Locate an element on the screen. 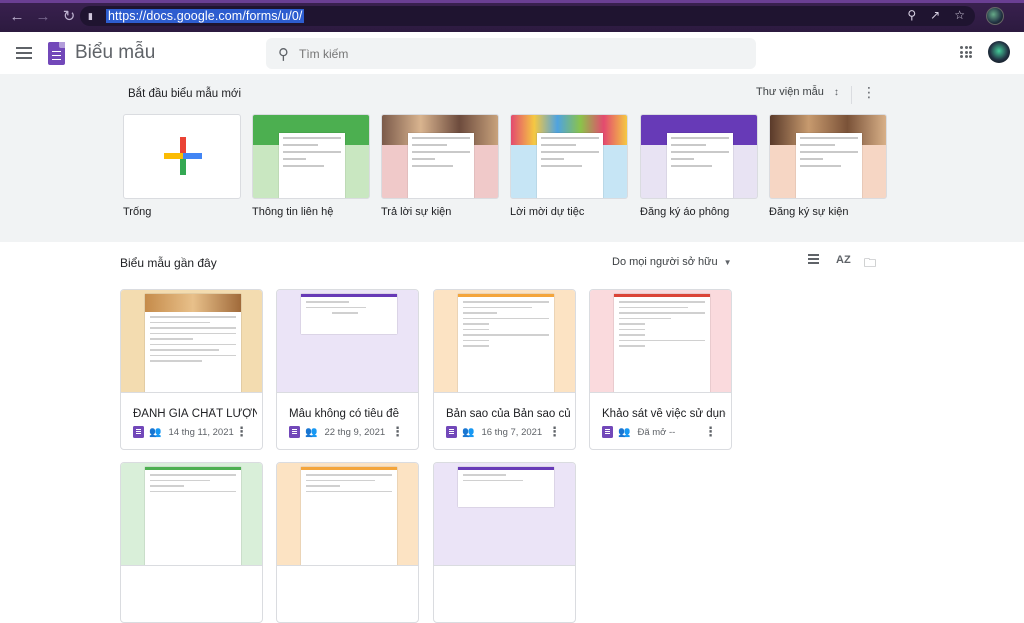 The height and width of the screenshot is (623, 1024). template-label: Lời mời dự tiệc is located at coordinates (569, 212).